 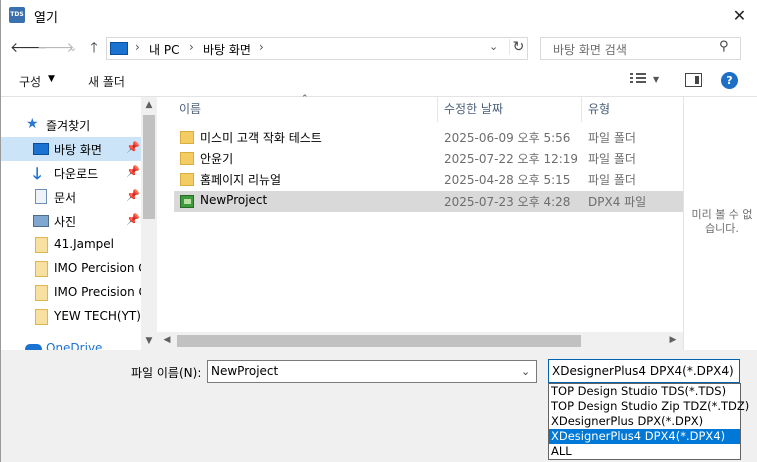 What do you see at coordinates (56, 48) in the screenshot?
I see `forward-arrow-icon: 🡒` at bounding box center [56, 48].